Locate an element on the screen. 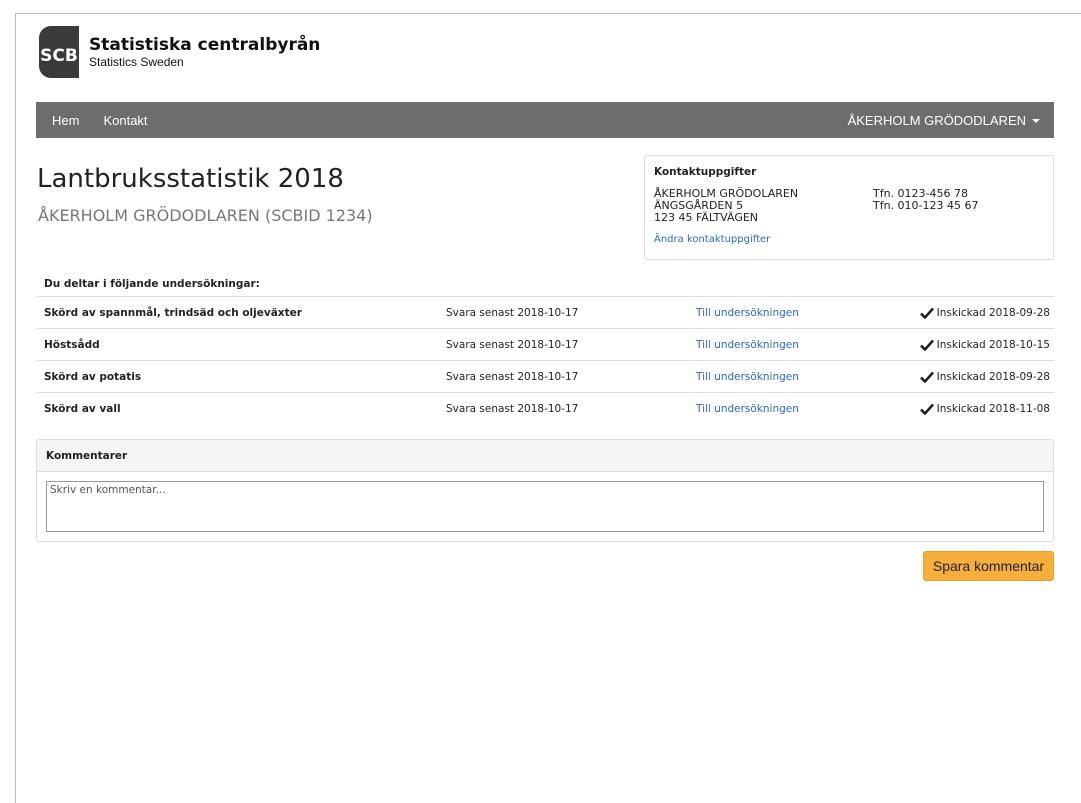 The width and height of the screenshot is (1081, 803). brand-subtitle: Statistics Sweden is located at coordinates (136, 61).